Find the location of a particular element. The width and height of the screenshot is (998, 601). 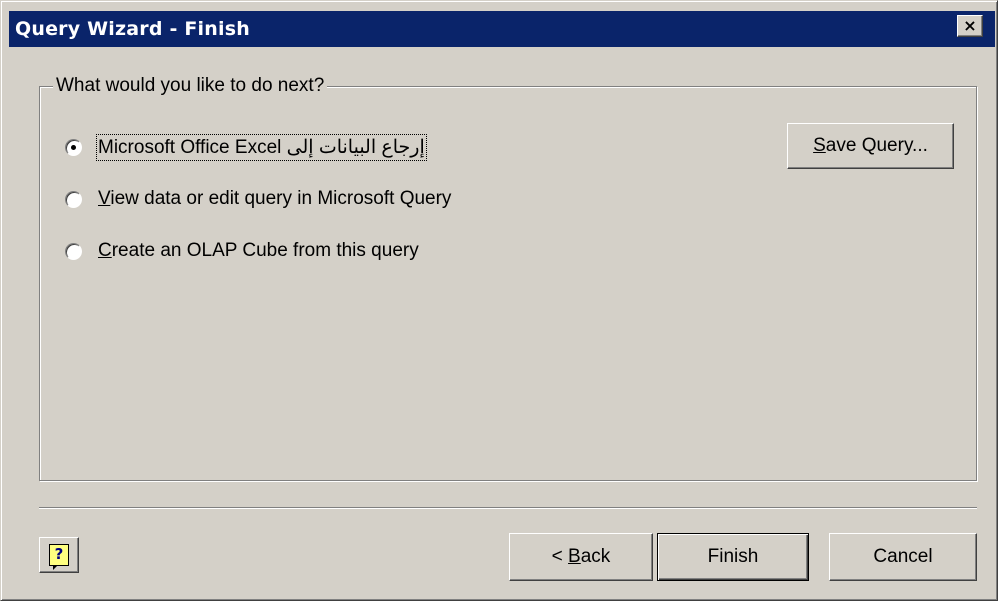

back-arrow: < is located at coordinates (560, 556).